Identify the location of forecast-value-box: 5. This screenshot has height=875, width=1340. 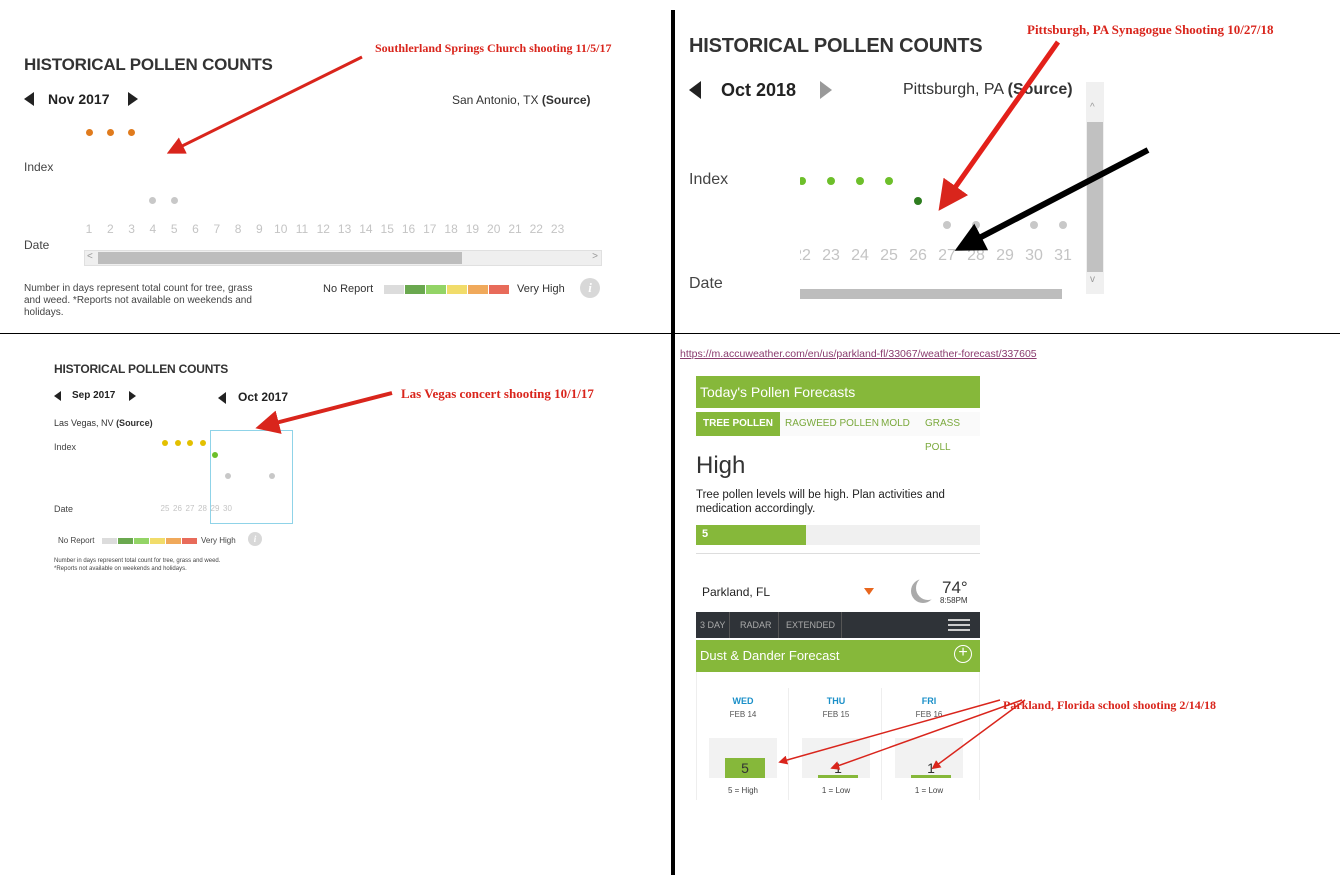
(743, 758).